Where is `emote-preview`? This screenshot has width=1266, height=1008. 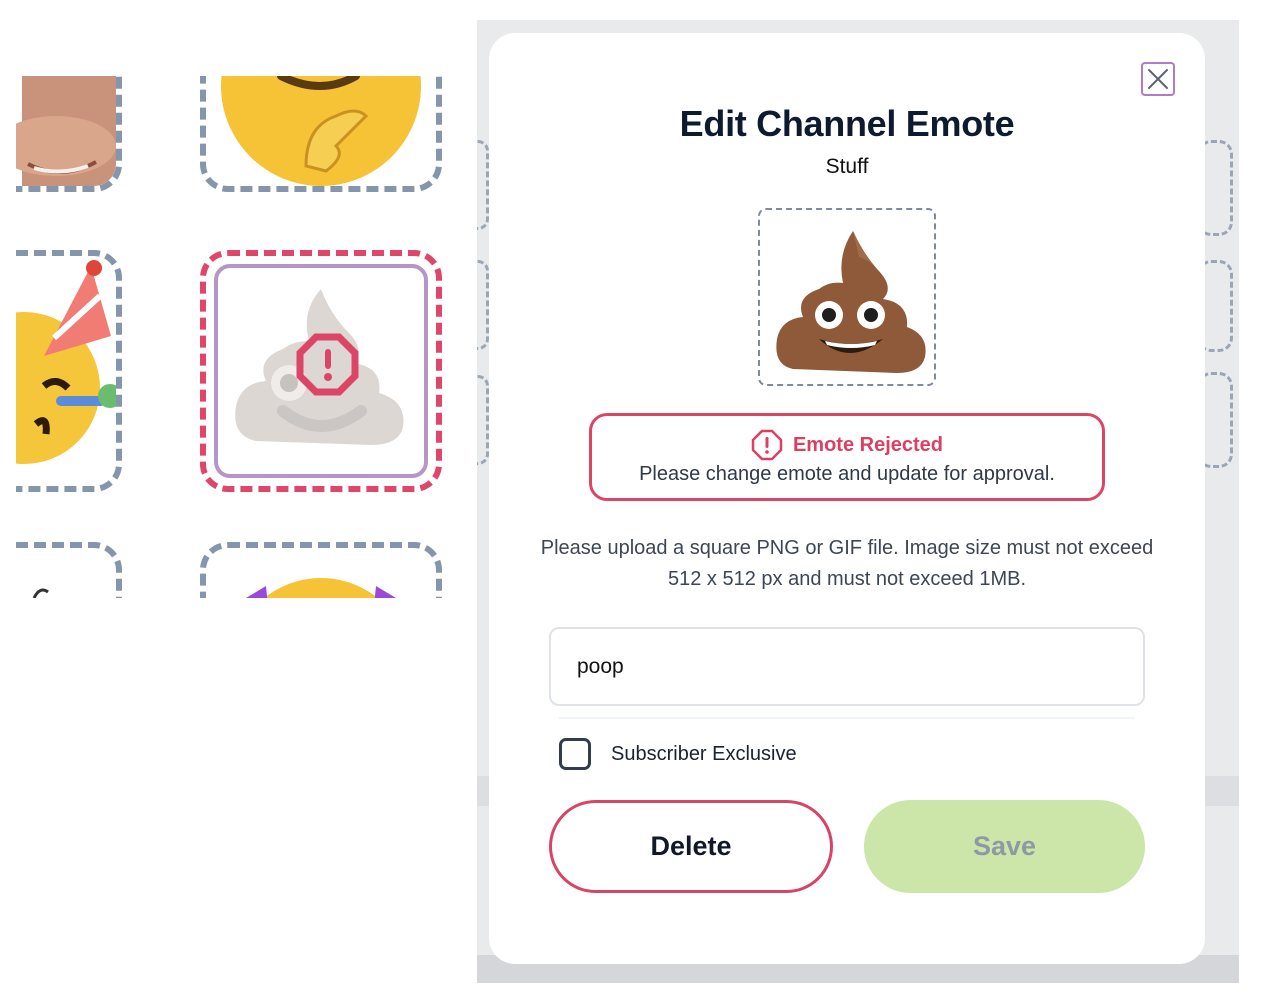
emote-preview is located at coordinates (847, 297).